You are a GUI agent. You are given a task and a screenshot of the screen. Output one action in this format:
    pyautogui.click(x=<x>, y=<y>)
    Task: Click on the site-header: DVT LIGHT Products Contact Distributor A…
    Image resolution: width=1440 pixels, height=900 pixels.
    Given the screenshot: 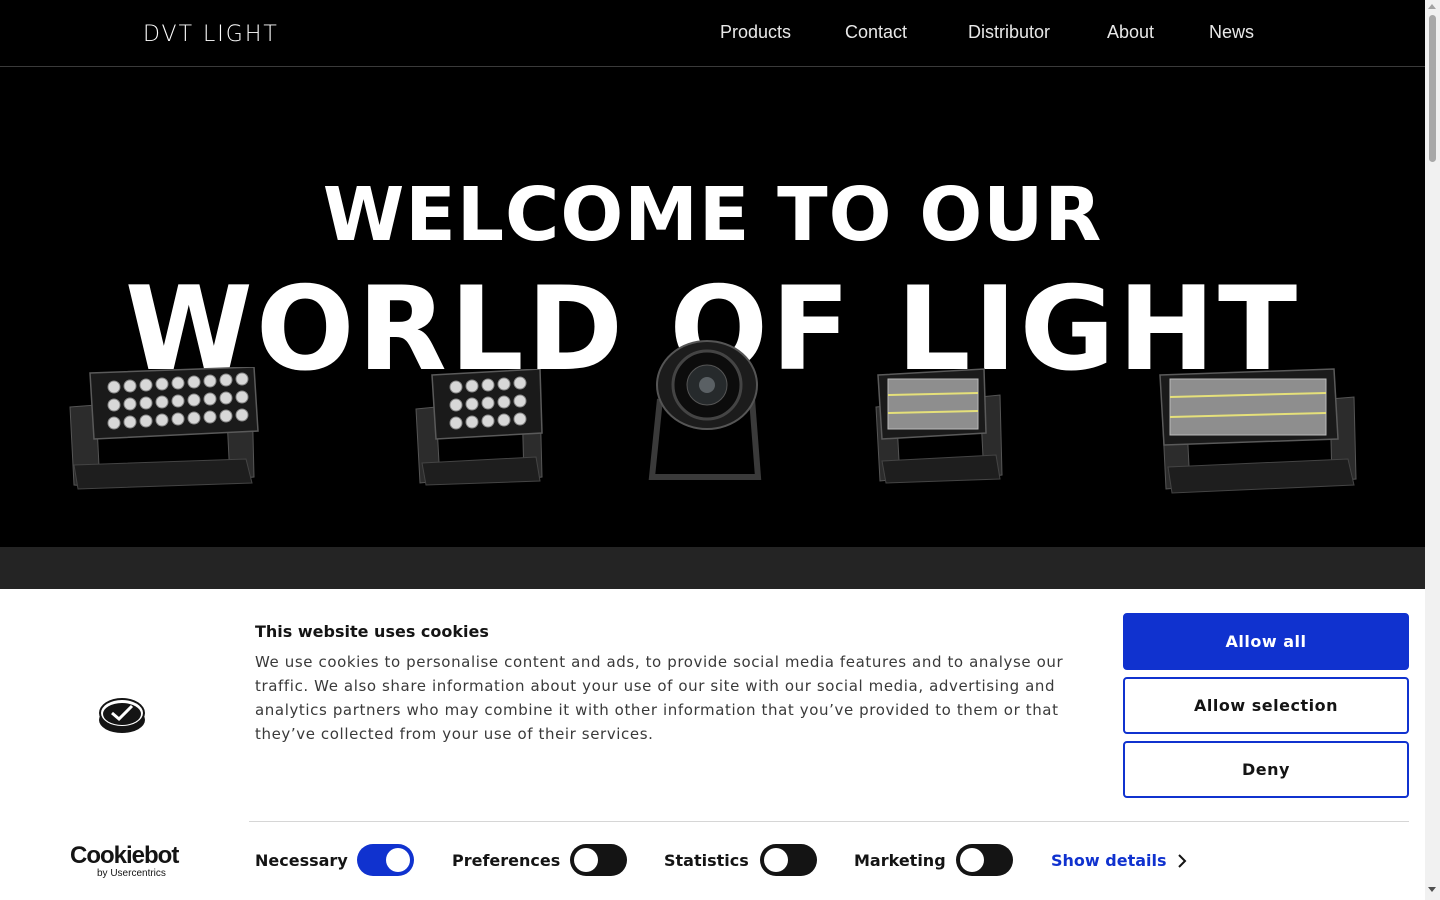 What is the action you would take?
    pyautogui.click(x=712, y=33)
    